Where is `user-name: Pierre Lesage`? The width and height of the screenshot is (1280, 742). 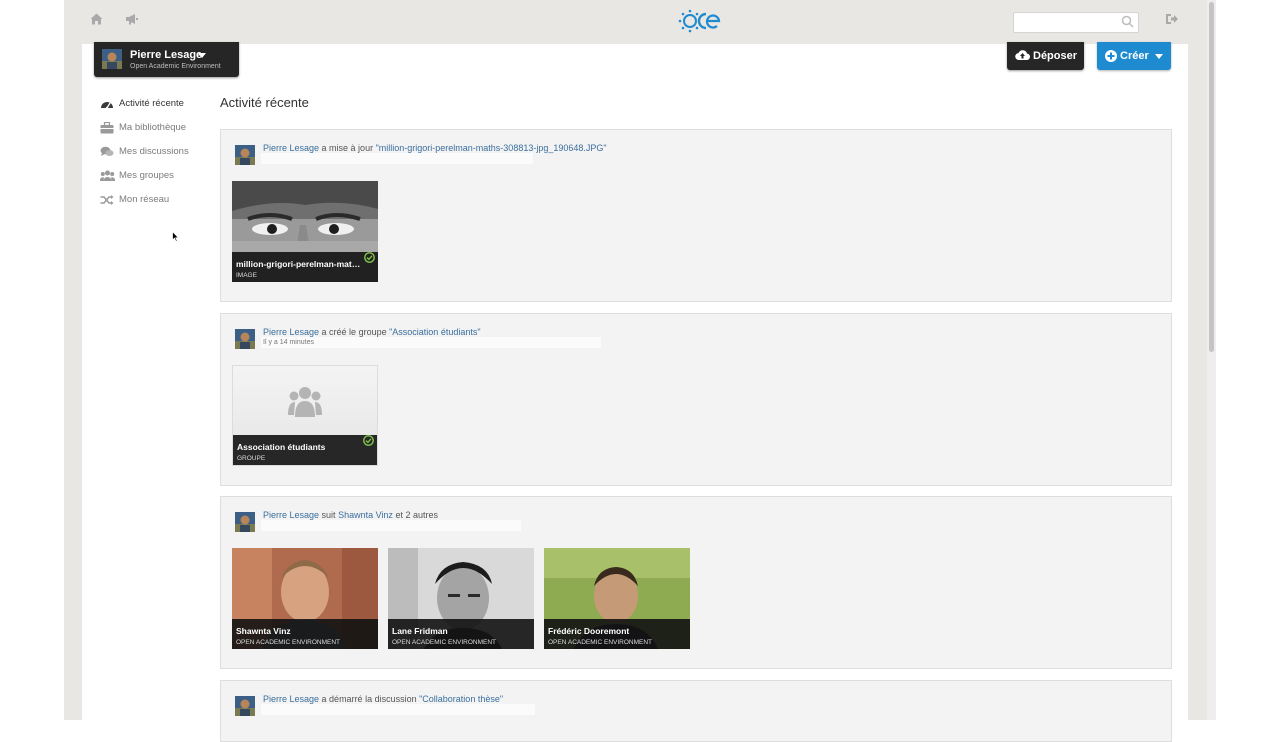
user-name: Pierre Lesage is located at coordinates (166, 55).